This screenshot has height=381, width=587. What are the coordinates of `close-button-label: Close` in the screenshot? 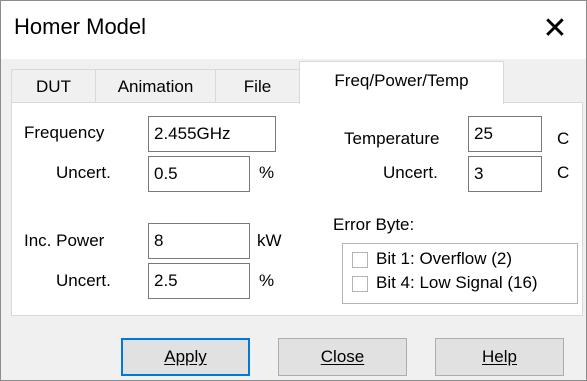 It's located at (342, 356).